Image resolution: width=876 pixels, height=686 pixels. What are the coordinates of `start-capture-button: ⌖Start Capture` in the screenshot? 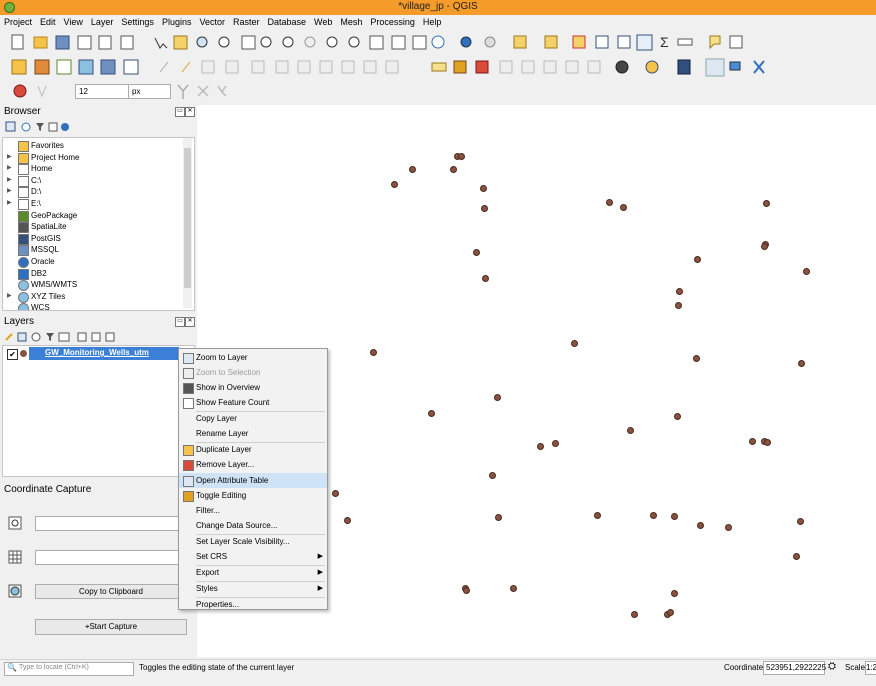 It's located at (111, 627).